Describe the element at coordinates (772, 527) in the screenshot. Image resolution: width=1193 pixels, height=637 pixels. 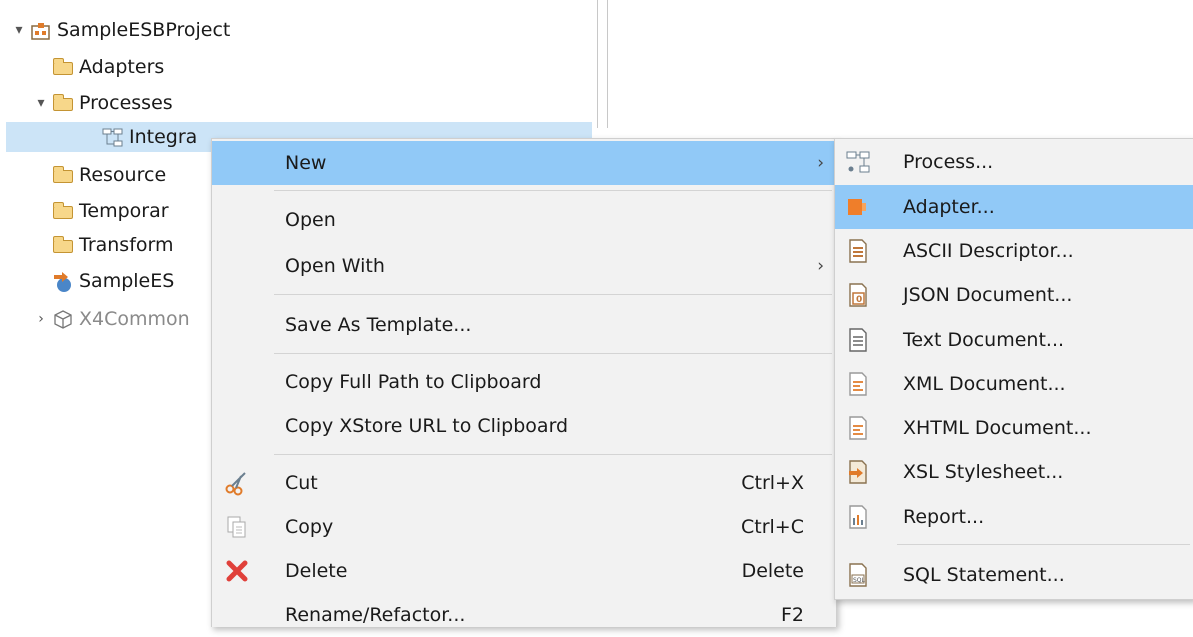
I see `shortcut-label: Ctrl+C` at that location.